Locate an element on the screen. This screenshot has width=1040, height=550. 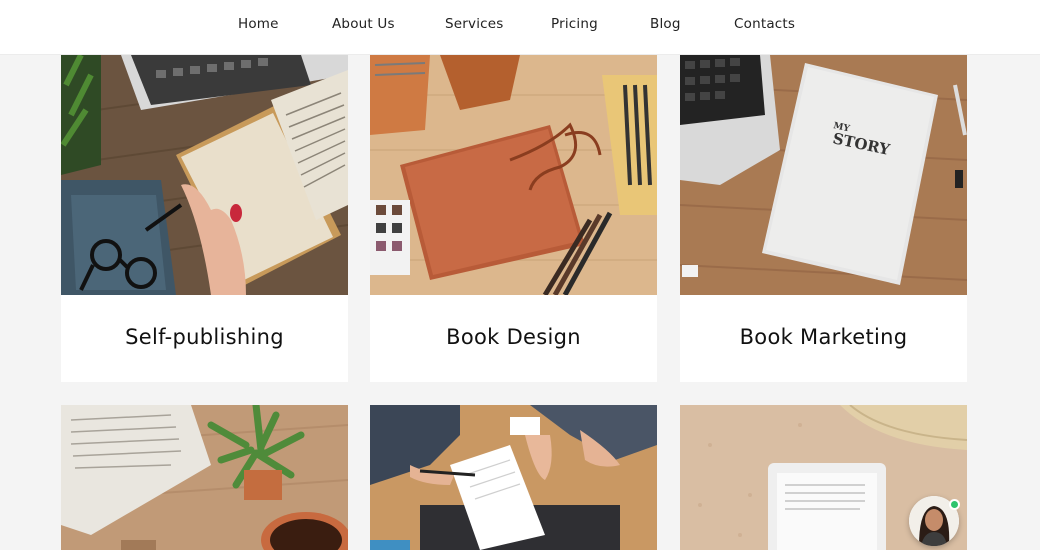
nav-link-pricing: Pricing is located at coordinates (574, 24).